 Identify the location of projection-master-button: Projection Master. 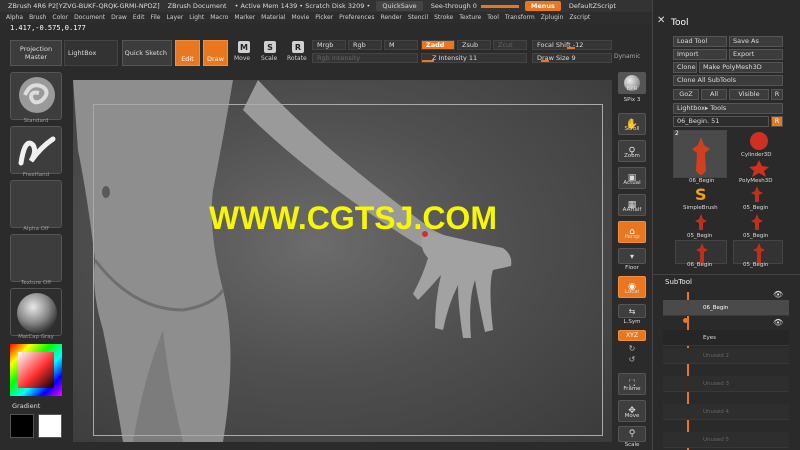
(36, 53).